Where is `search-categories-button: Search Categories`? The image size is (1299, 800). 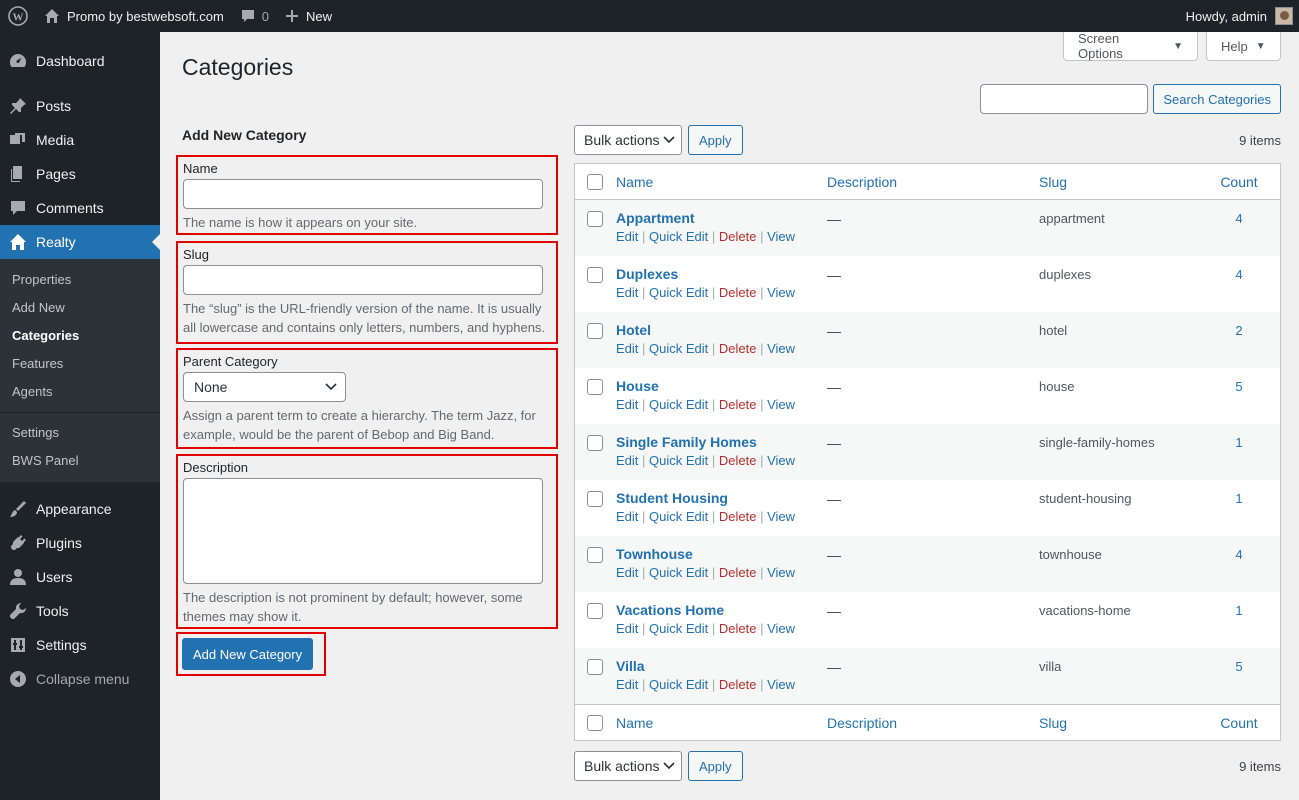 search-categories-button: Search Categories is located at coordinates (1217, 99).